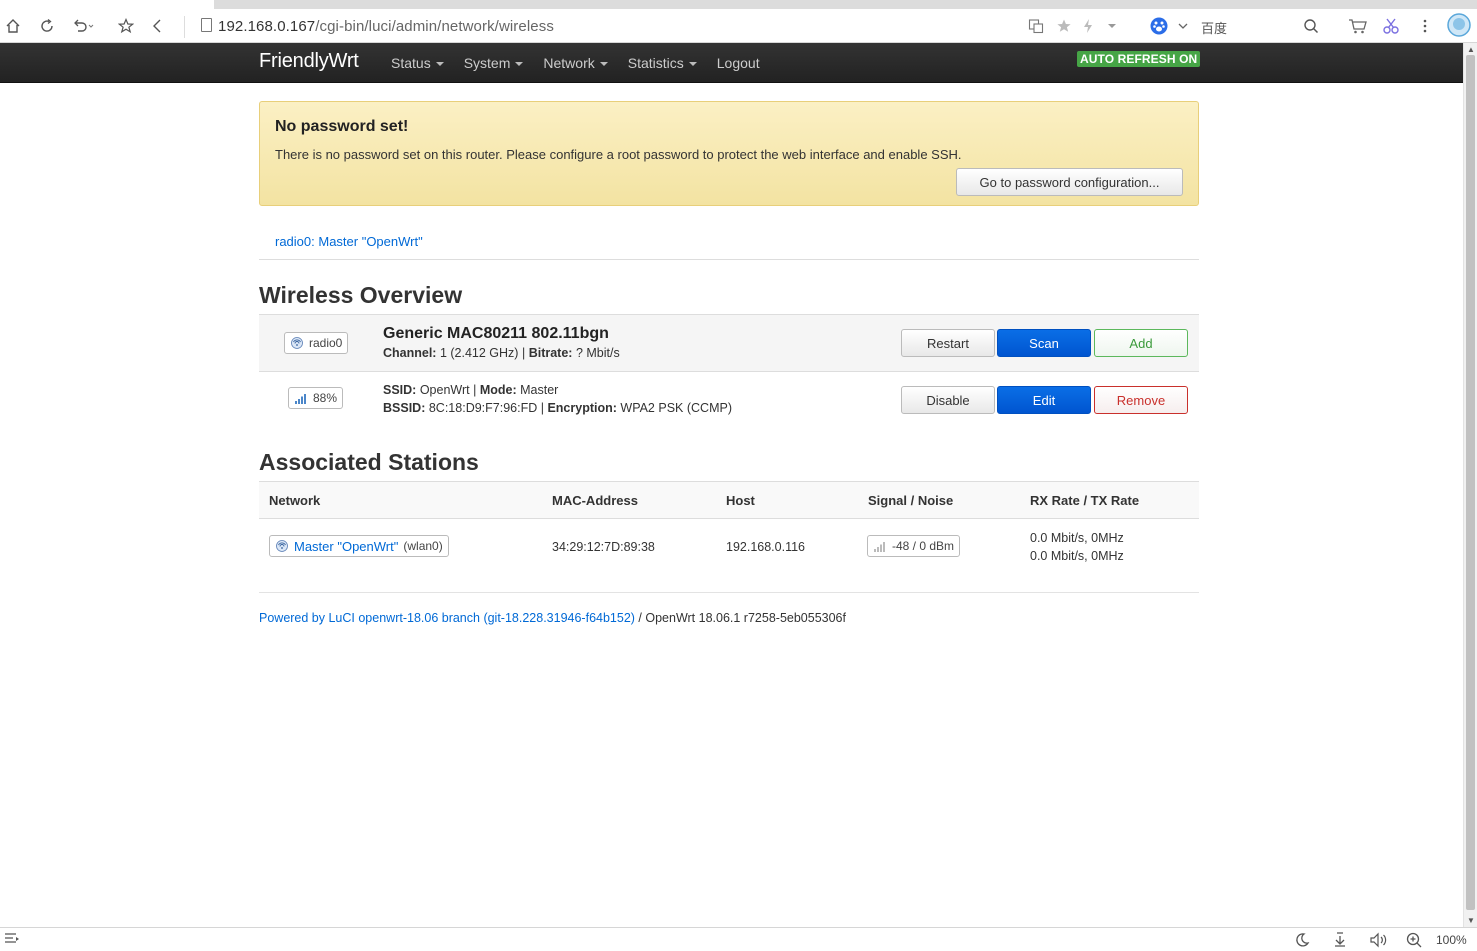  What do you see at coordinates (740, 618) in the screenshot?
I see `version-text: / OpenWrt 18.06.1 r7258-5eb055306f` at bounding box center [740, 618].